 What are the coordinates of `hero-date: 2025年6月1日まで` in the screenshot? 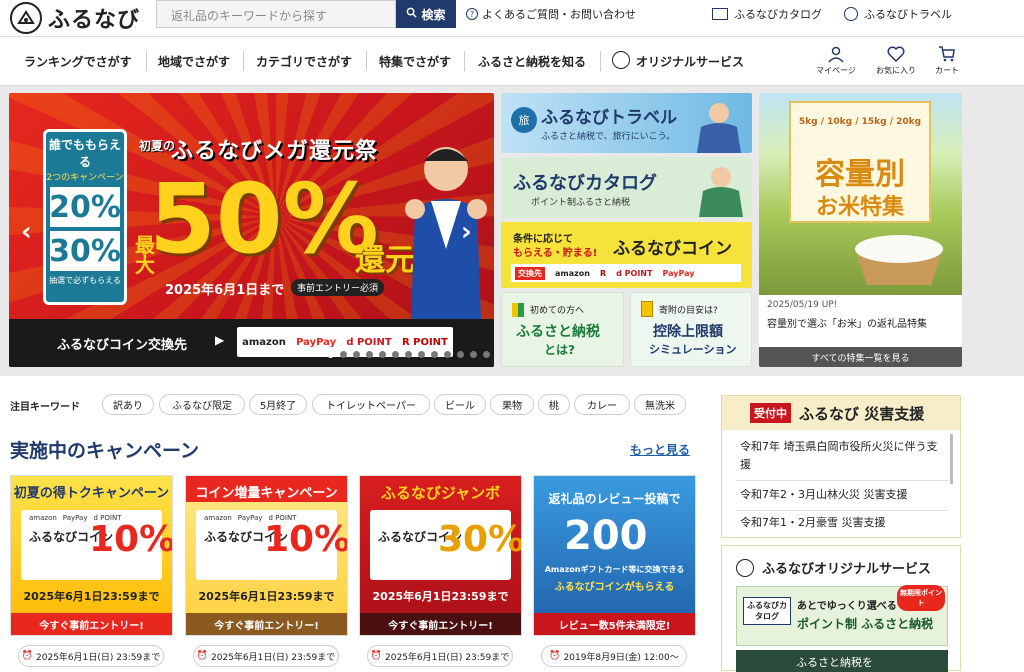 It's located at (225, 290).